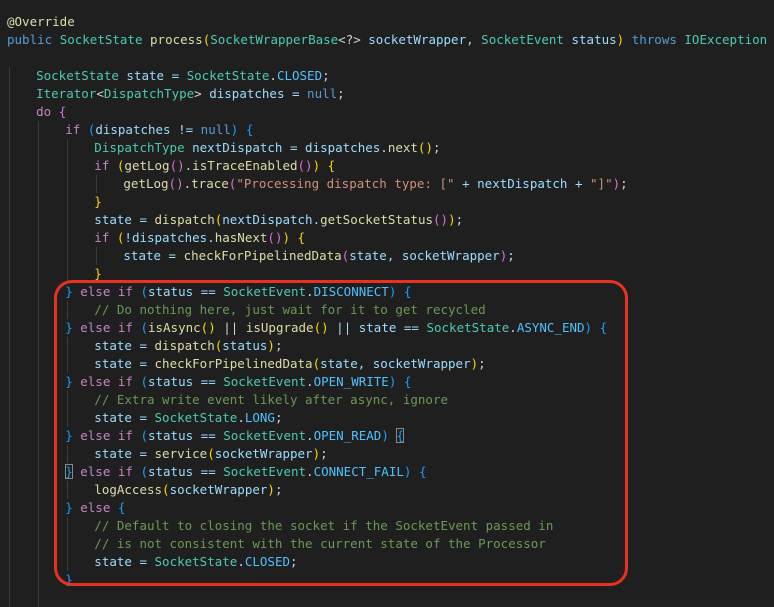 This screenshot has width=774, height=607. Describe the element at coordinates (601, 183) in the screenshot. I see `code-token: "]"` at that location.